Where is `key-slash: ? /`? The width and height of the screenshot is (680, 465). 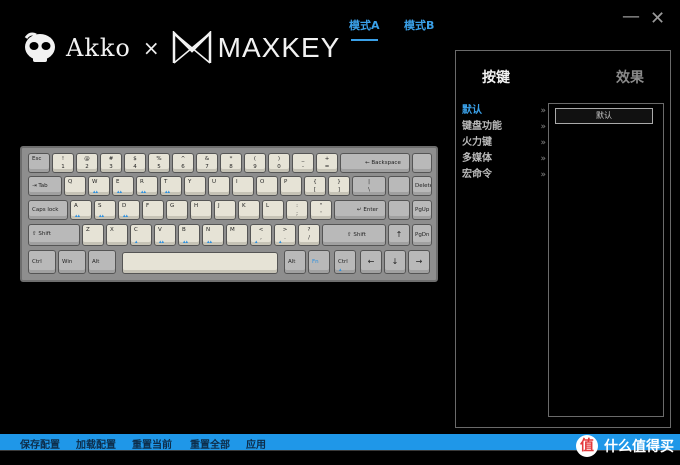 key-slash: ? / is located at coordinates (309, 235).